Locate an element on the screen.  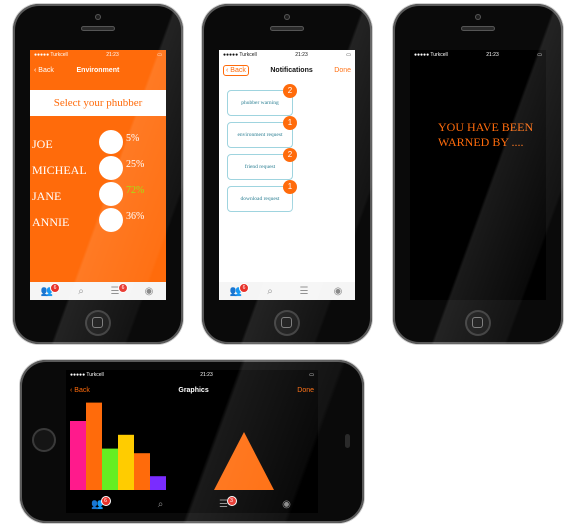
select-phubber-banner: Select your phubber is located at coordinates (98, 103).